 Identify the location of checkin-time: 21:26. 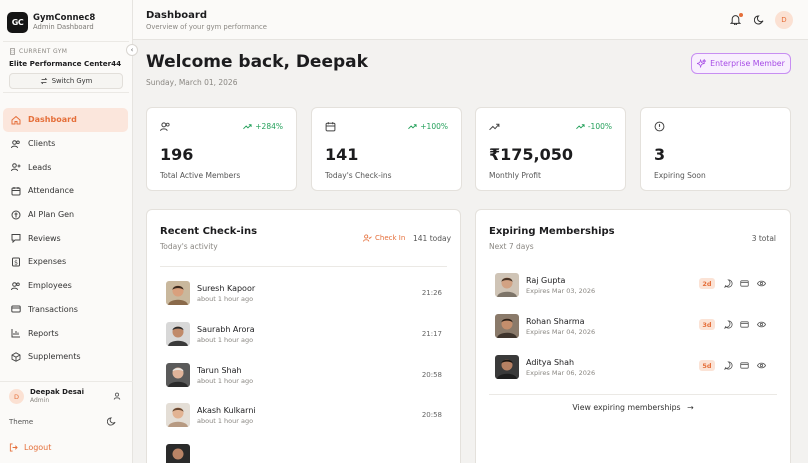
(431, 293).